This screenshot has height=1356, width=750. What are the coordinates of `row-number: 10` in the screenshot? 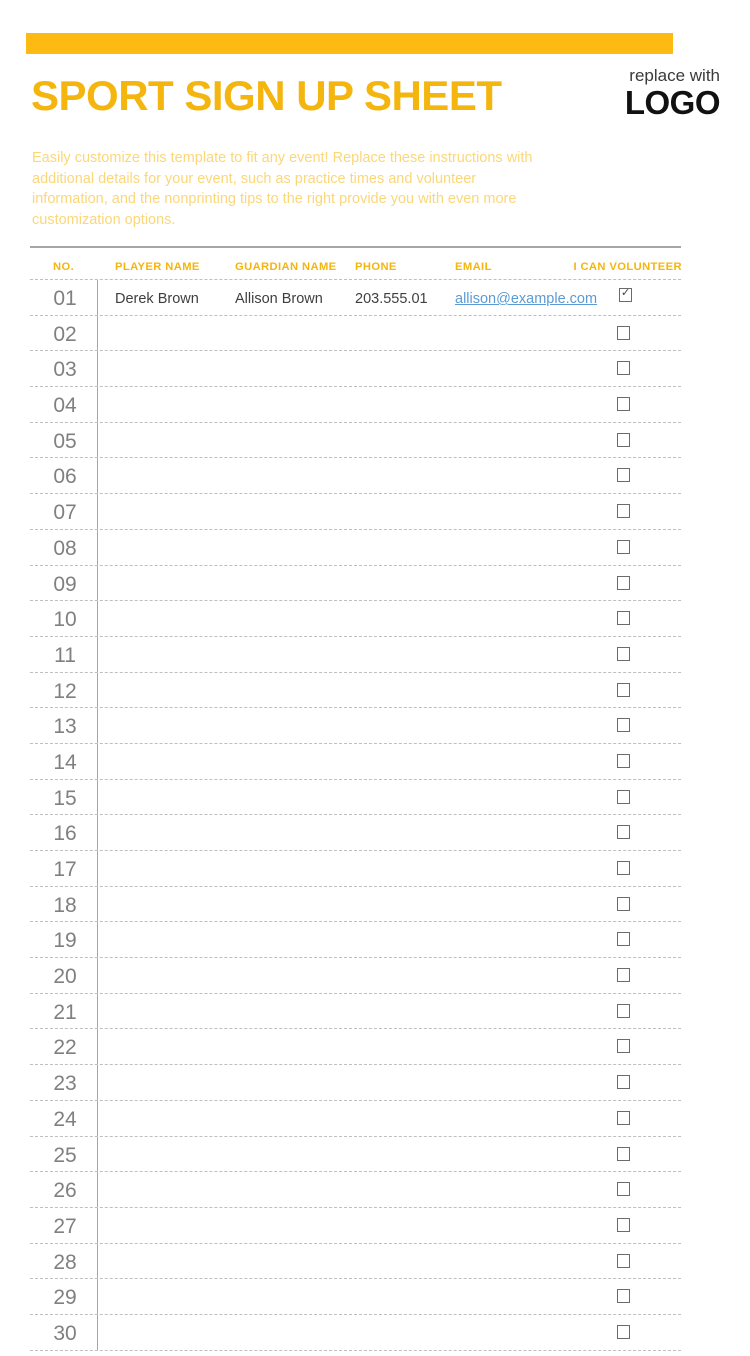 It's located at (65, 620).